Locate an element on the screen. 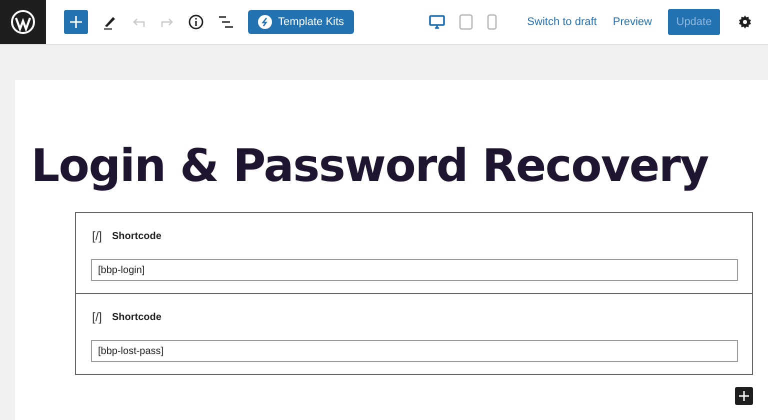  info-icon is located at coordinates (196, 22).